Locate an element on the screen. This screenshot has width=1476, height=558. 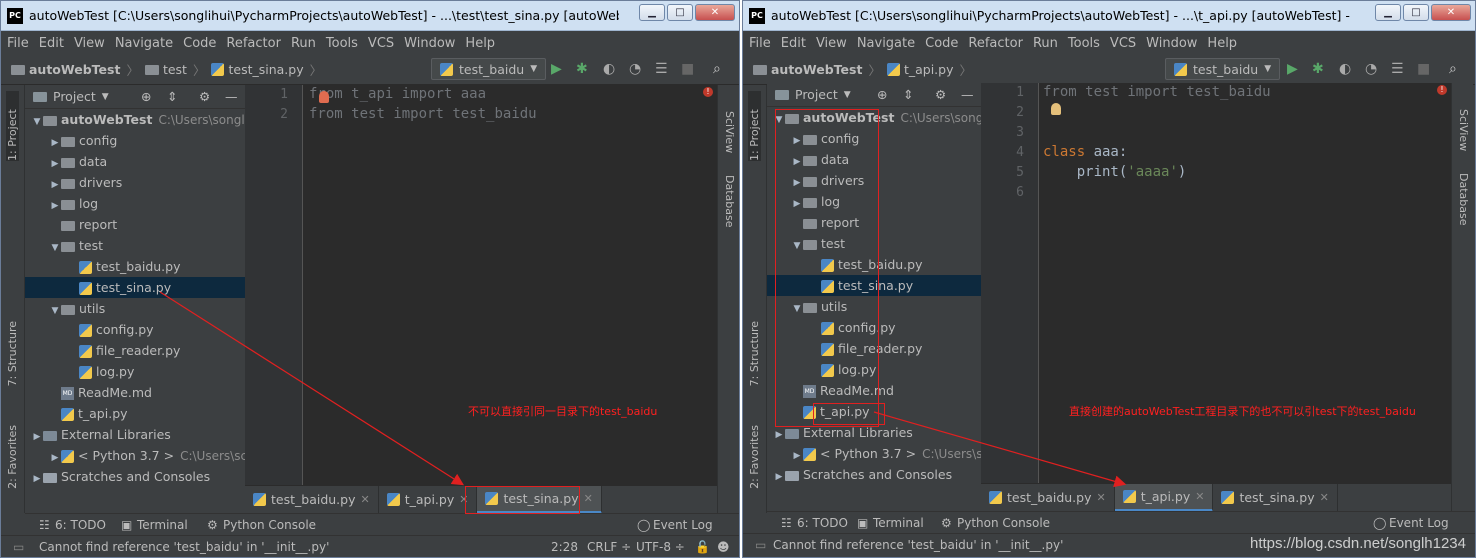
lock-icon: 🔓 is located at coordinates (702, 547).